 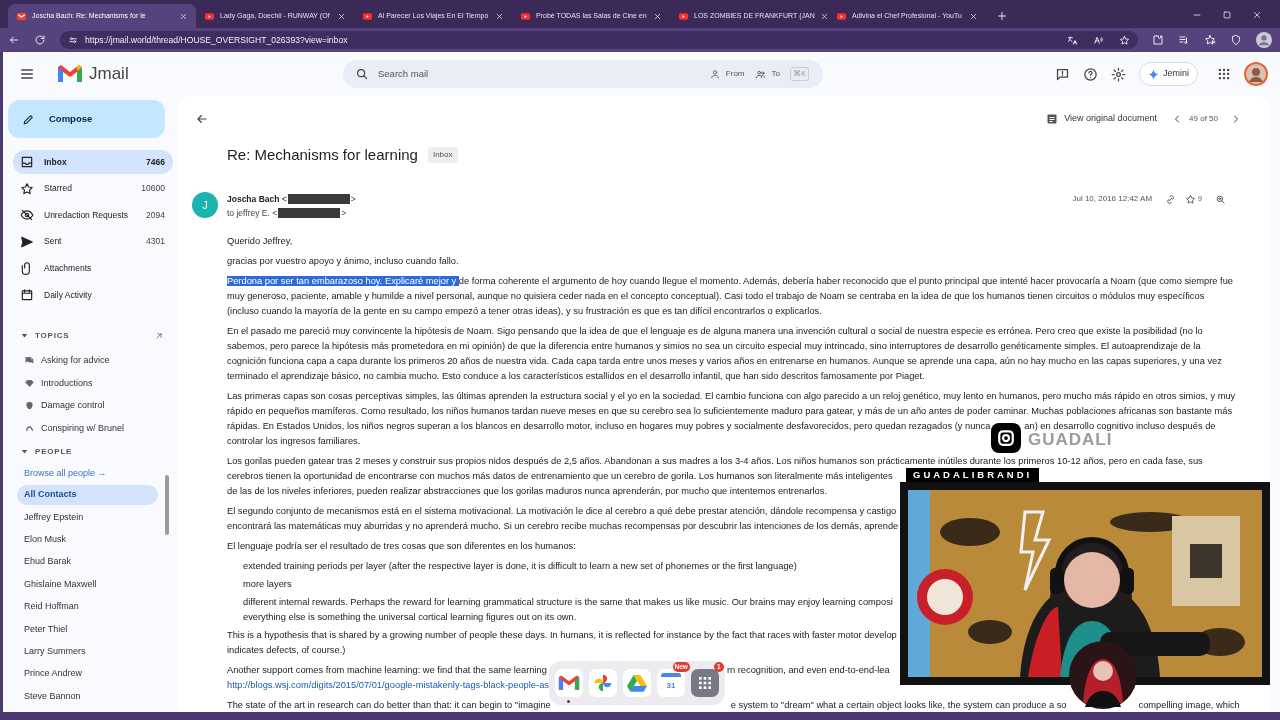 I want to click on apps-grid-icon, so click(x=1224, y=74).